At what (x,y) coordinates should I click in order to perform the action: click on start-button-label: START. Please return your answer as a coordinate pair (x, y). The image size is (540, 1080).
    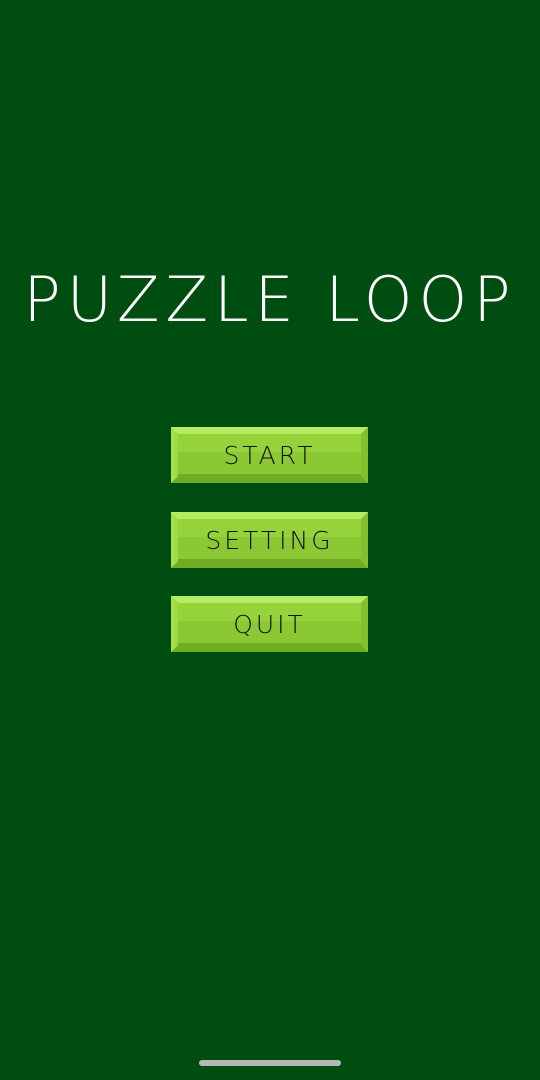
    Looking at the image, I should click on (269, 455).